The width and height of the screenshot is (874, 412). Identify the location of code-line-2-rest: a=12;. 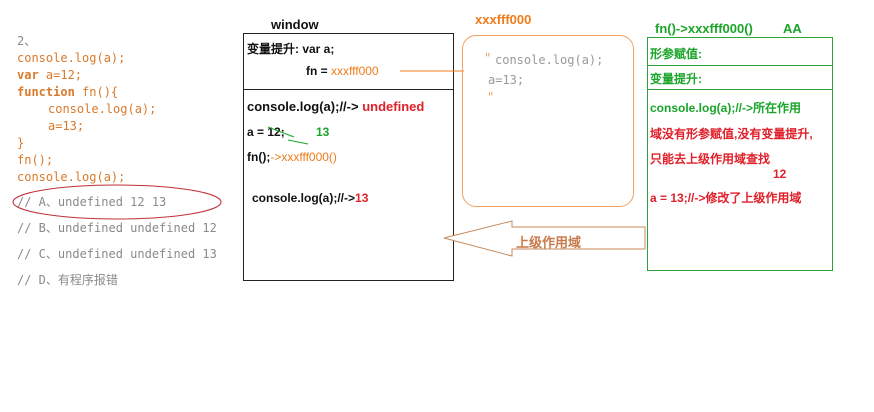
(60, 75).